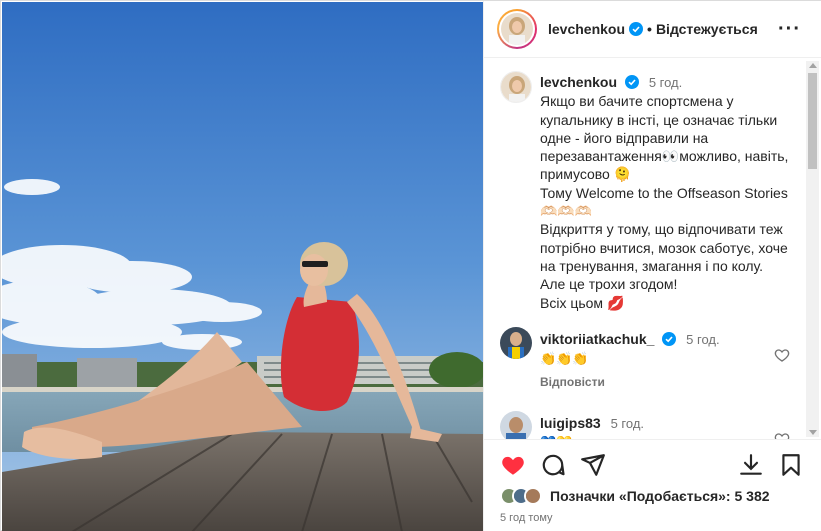 This screenshot has width=821, height=531. What do you see at coordinates (517, 29) in the screenshot?
I see `author-avatar` at bounding box center [517, 29].